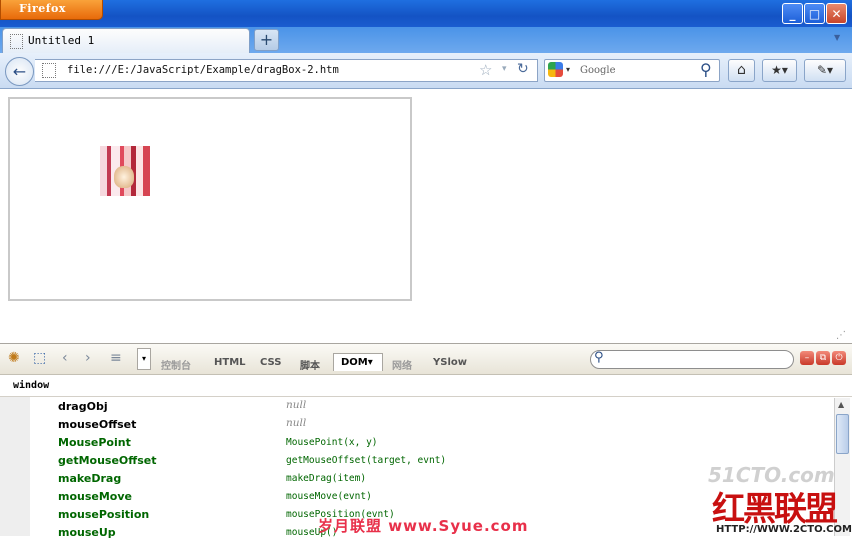 This screenshot has height=539, width=852. I want to click on new-tab-button: +, so click(266, 40).